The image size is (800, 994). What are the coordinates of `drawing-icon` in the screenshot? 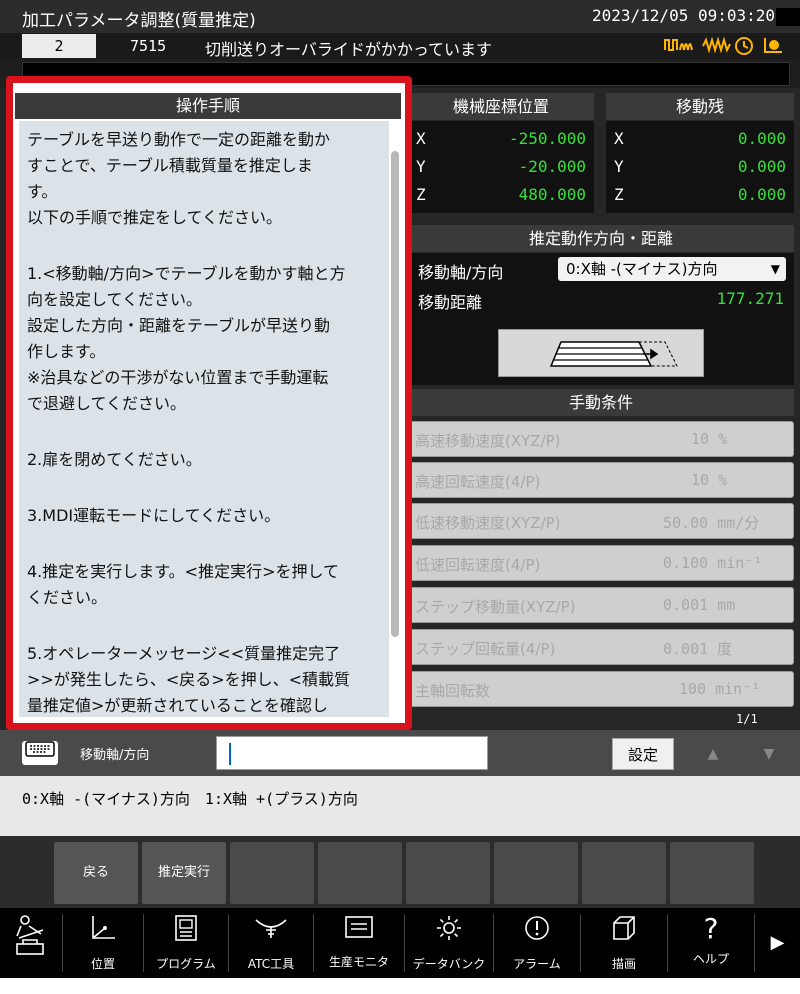 It's located at (624, 931).